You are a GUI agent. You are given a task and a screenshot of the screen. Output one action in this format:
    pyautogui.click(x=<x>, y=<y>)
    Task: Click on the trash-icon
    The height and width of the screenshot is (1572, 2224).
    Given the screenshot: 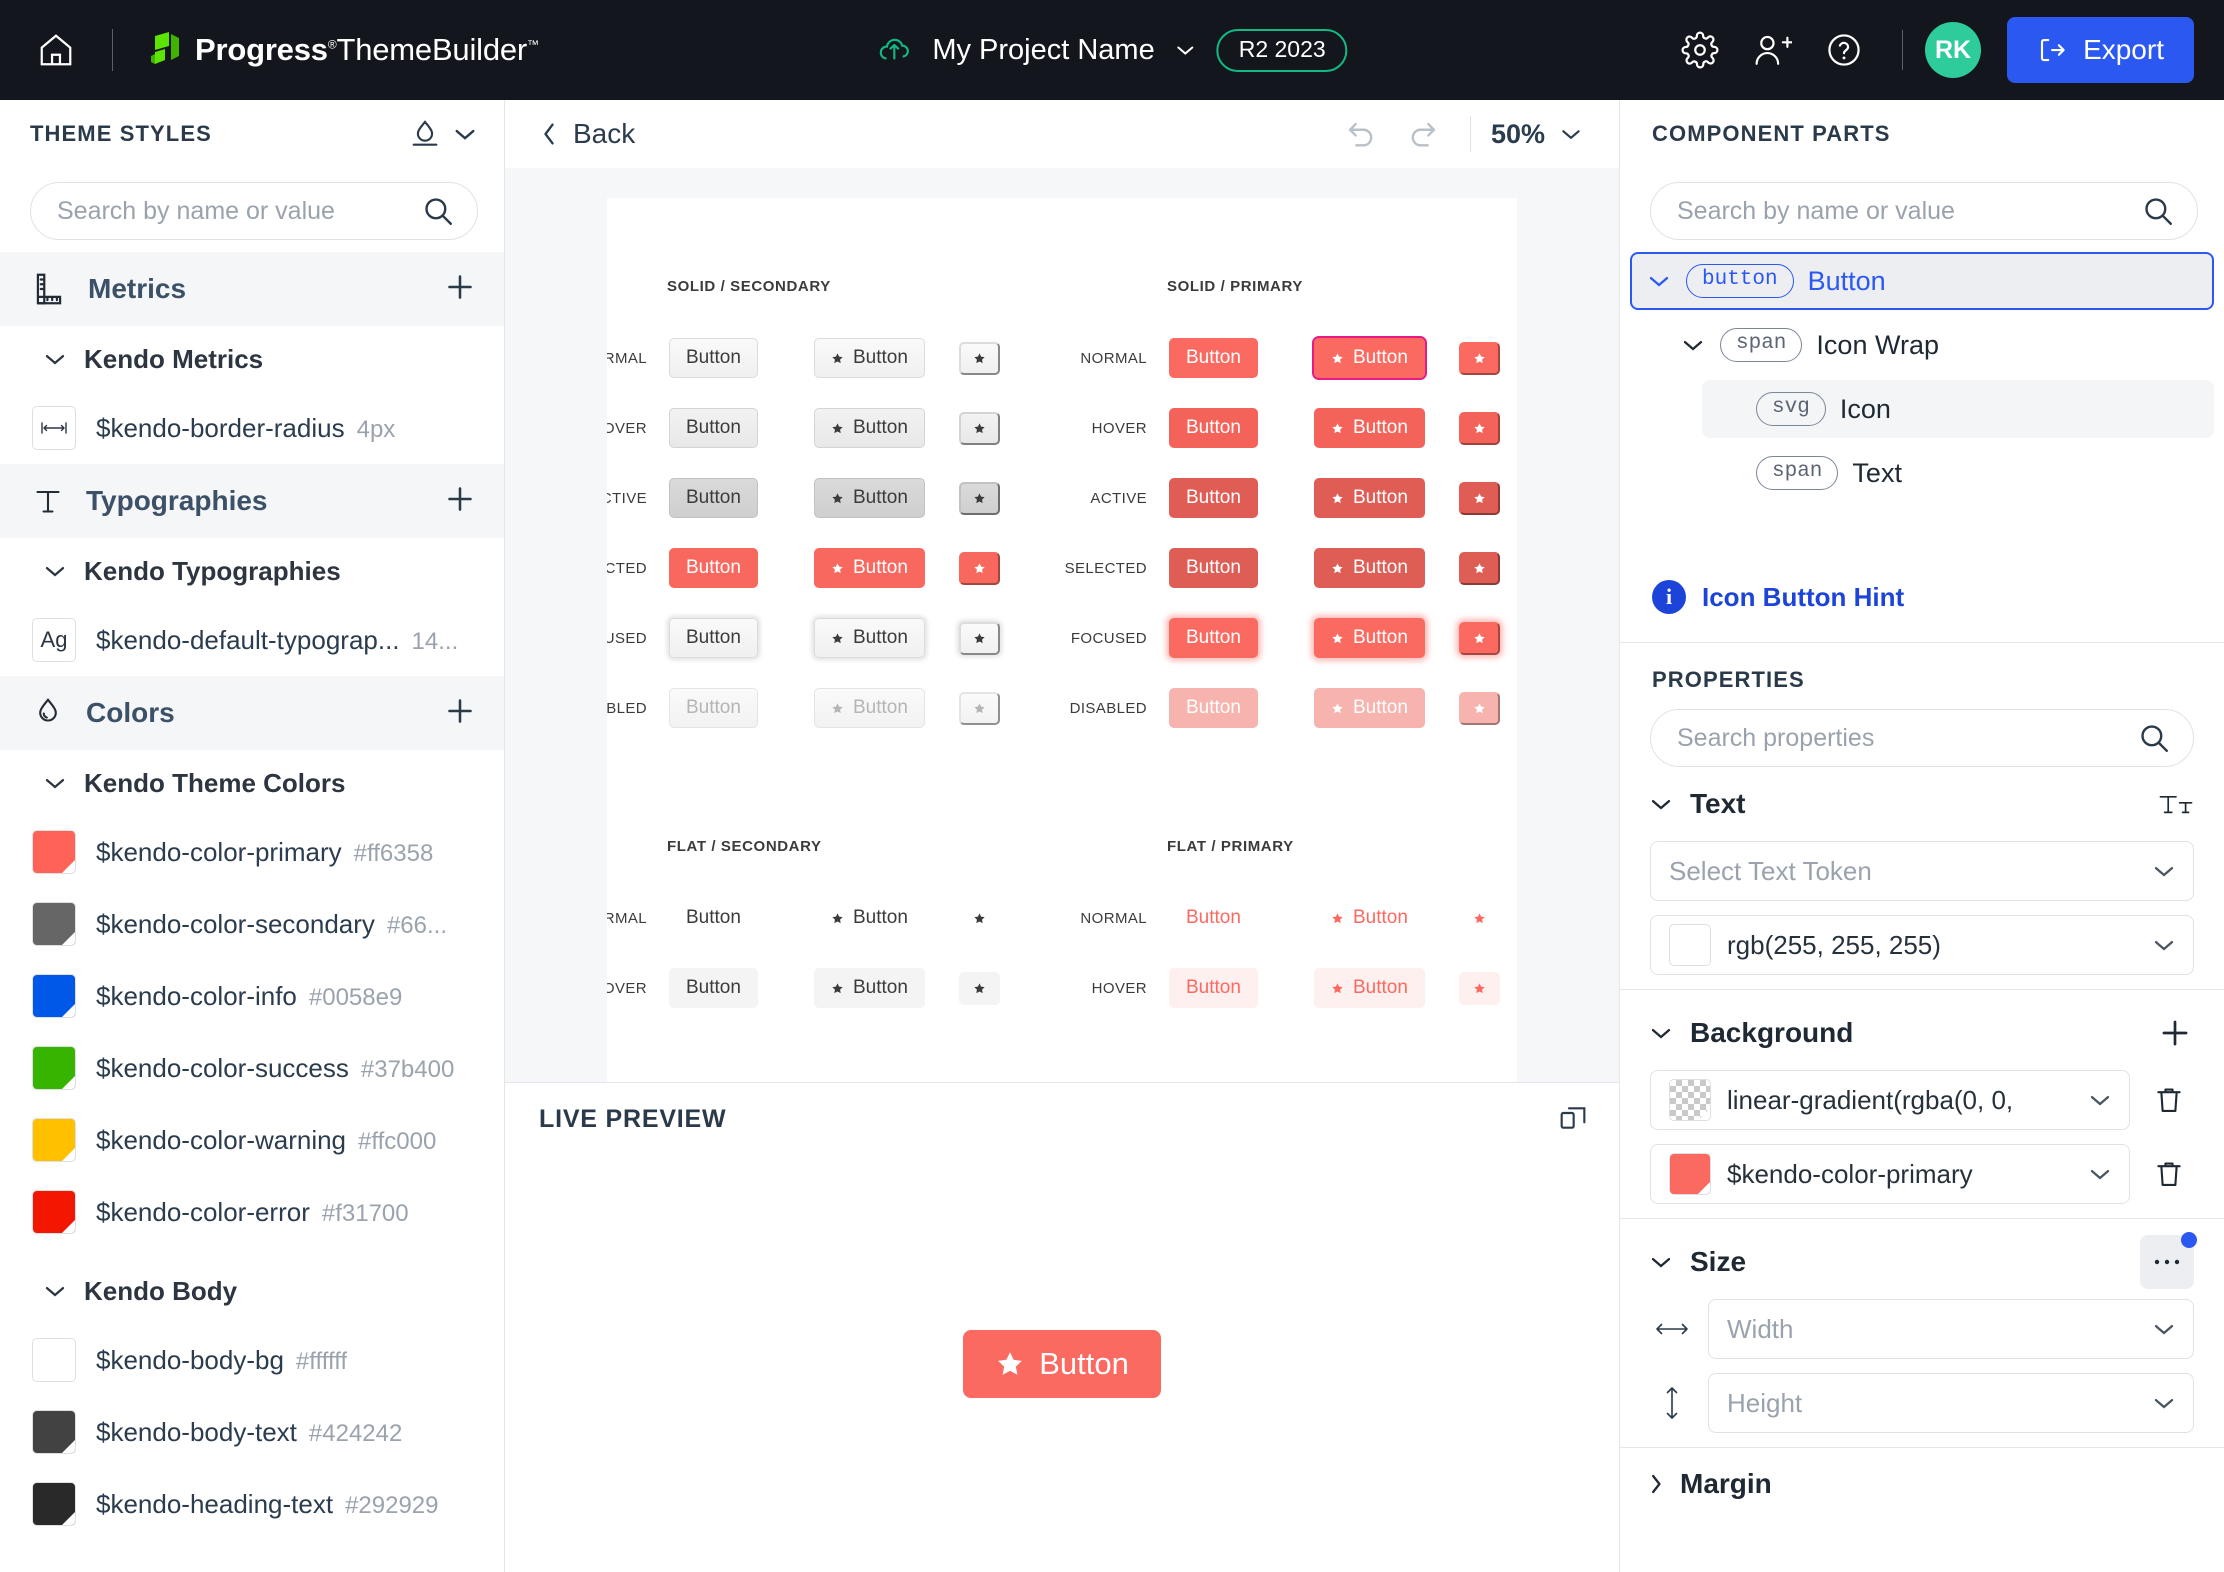 What is the action you would take?
    pyautogui.click(x=2169, y=1174)
    